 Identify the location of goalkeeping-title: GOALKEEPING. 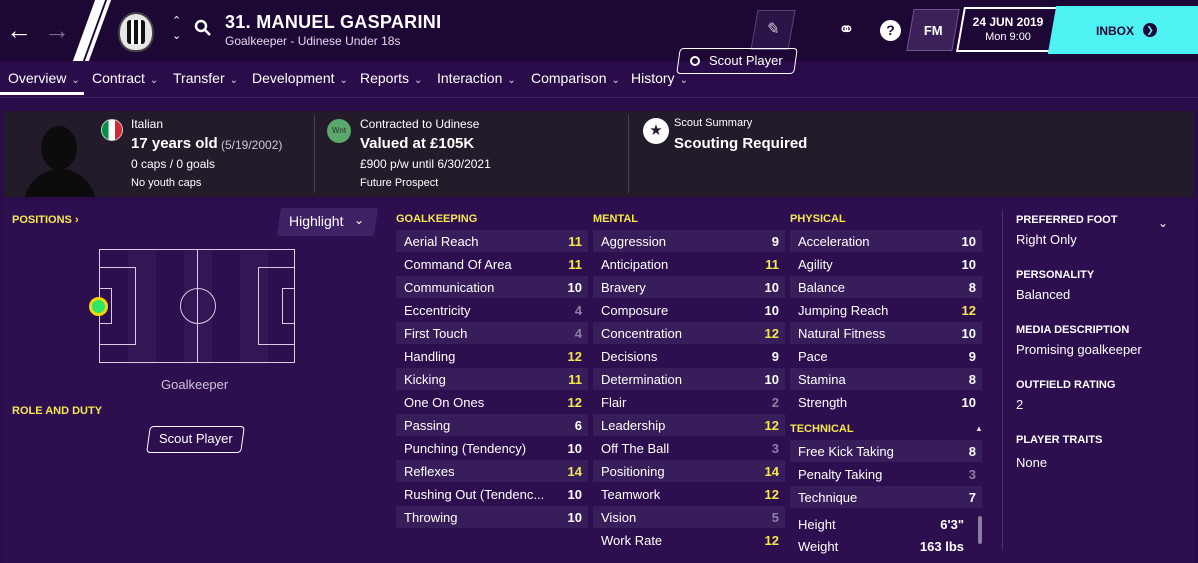
(437, 219).